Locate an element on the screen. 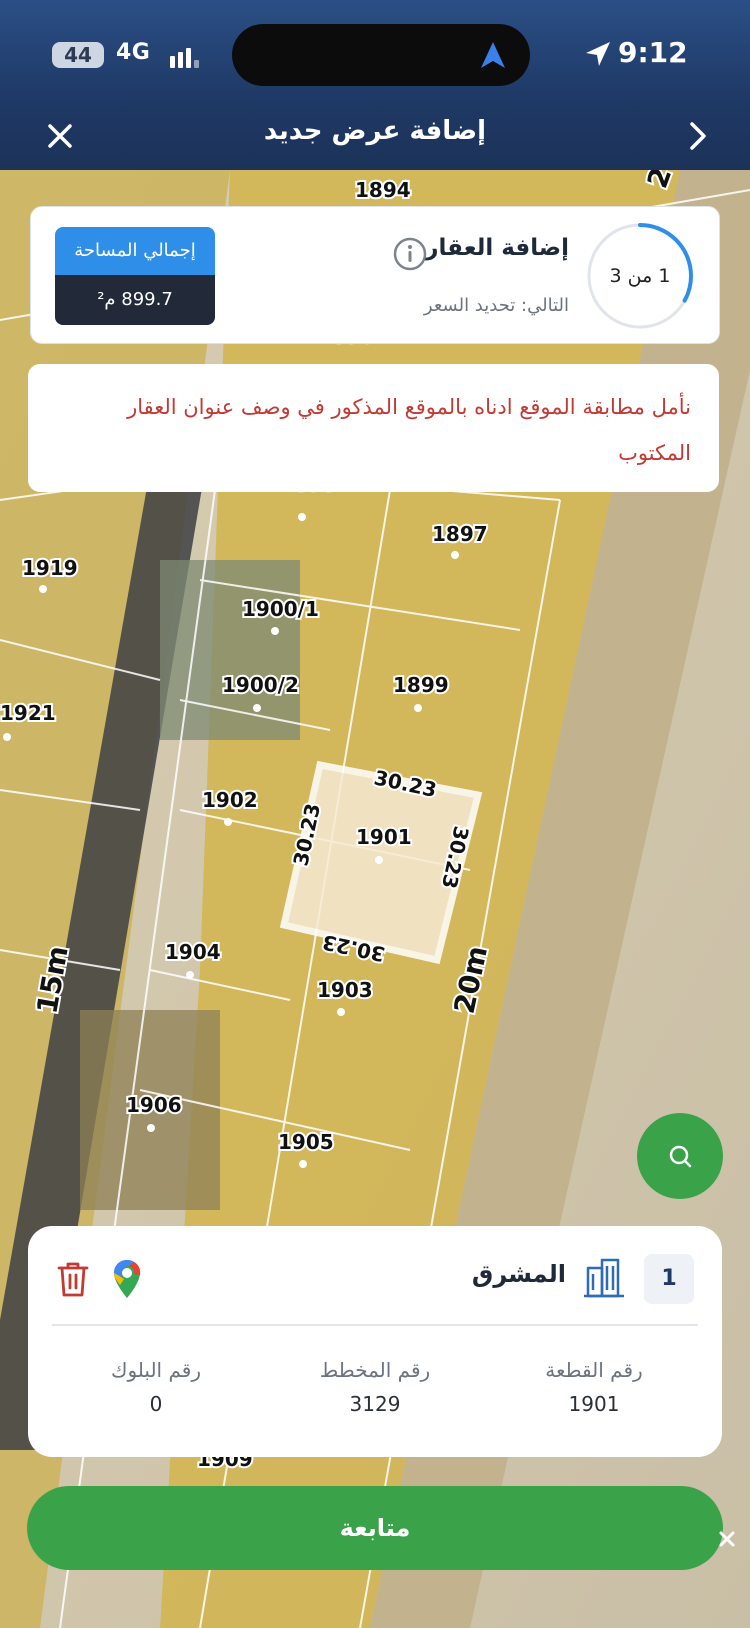  area-value: 899.7 م² is located at coordinates (135, 300).